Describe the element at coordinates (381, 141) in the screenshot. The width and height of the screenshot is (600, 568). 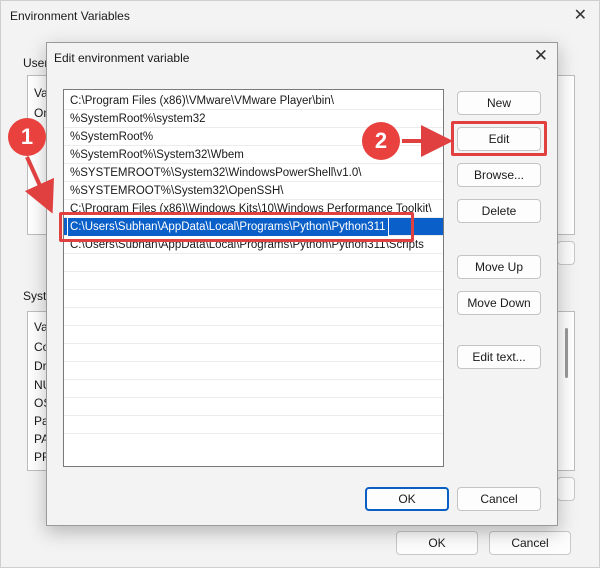
I see `step-2-badge: 2` at that location.